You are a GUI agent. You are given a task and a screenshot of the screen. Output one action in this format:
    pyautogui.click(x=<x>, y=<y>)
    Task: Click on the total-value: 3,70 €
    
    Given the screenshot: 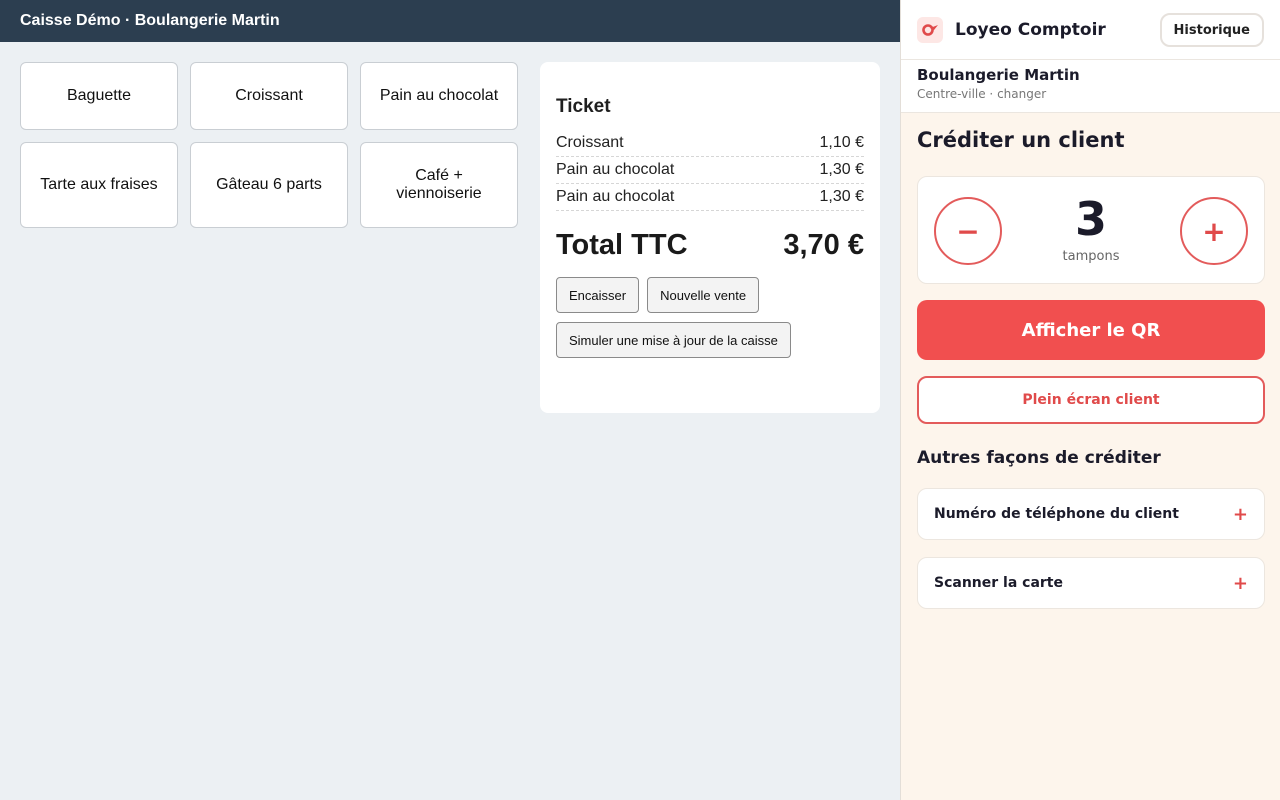 What is the action you would take?
    pyautogui.click(x=823, y=245)
    